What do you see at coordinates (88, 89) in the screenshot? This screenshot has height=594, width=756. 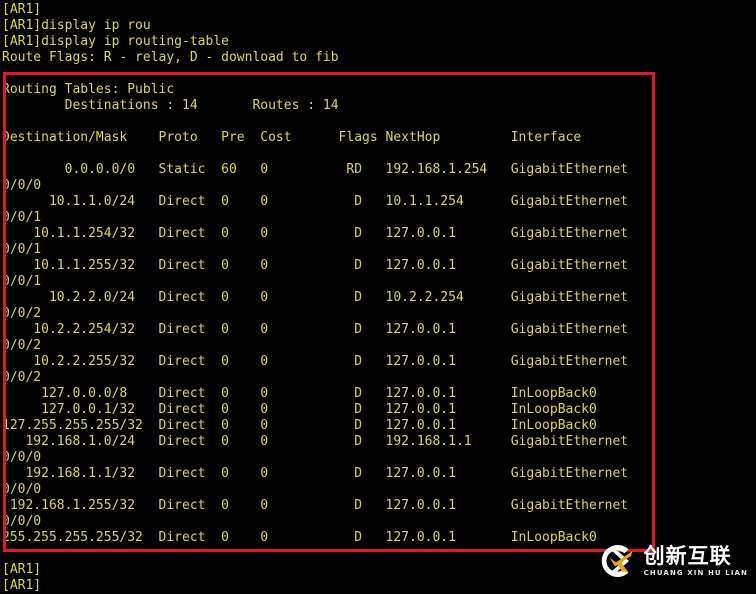 I see `terminal-line: Routing Tables: Public` at bounding box center [88, 89].